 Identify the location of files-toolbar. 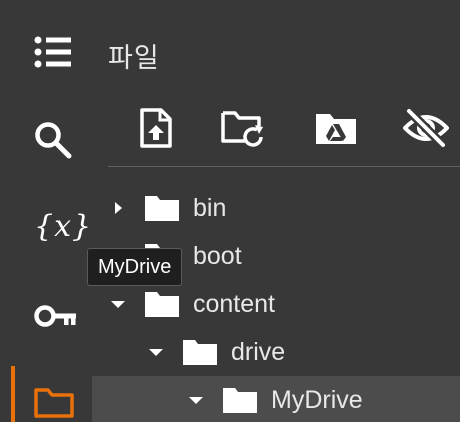
(284, 128).